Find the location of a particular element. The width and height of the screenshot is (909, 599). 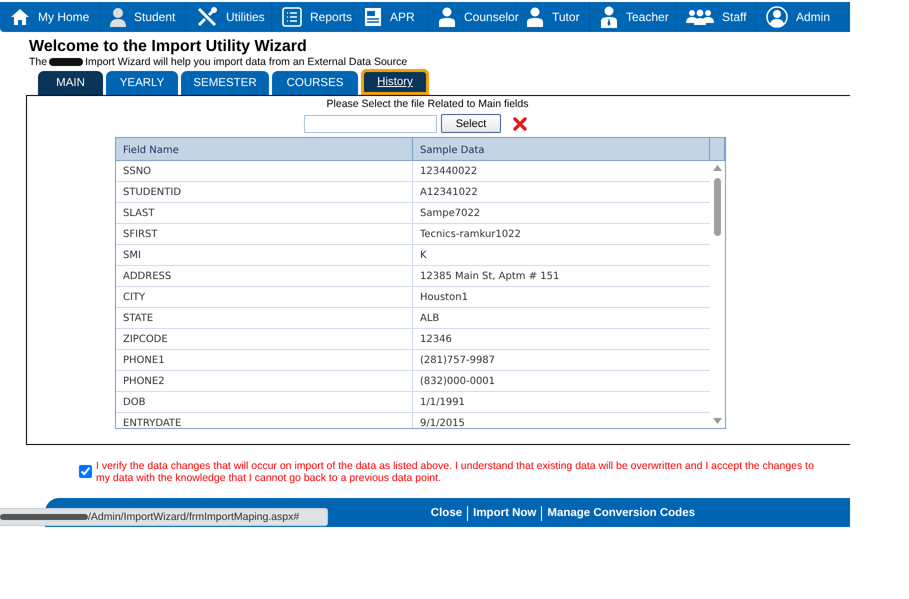

table-cell-text: 1/1/1991 is located at coordinates (442, 403).